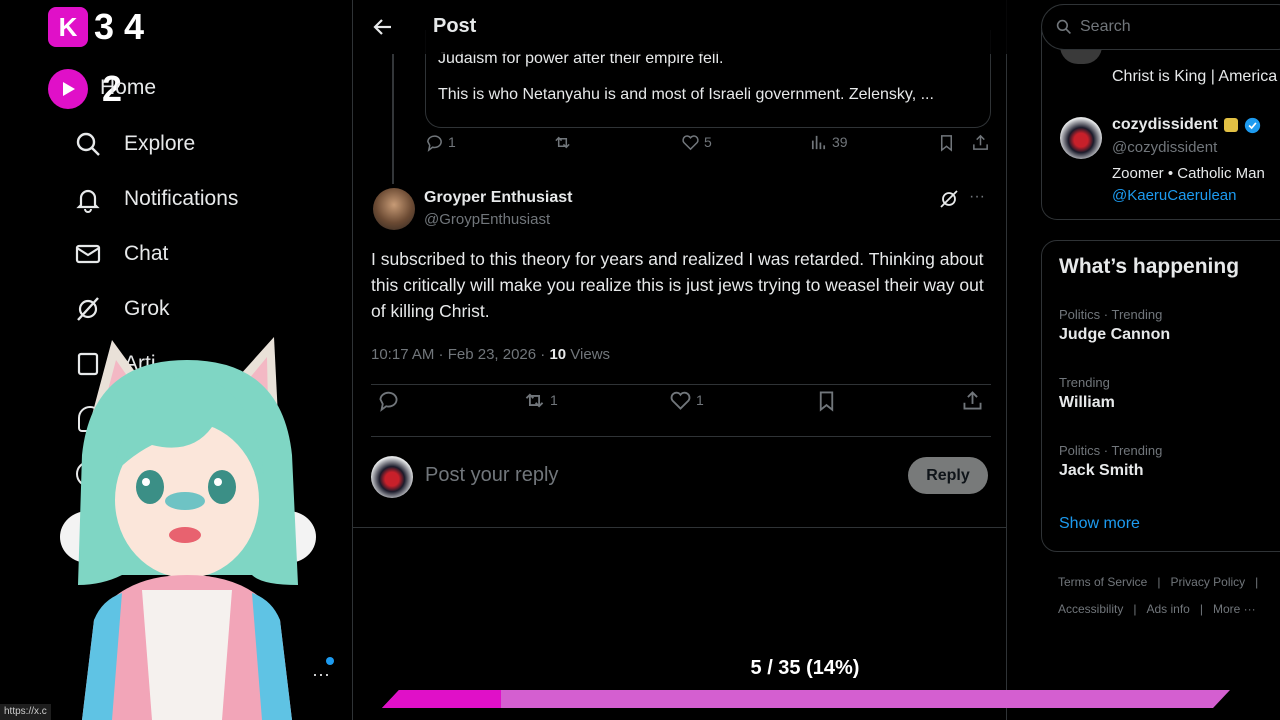 The height and width of the screenshot is (720, 1280). Describe the element at coordinates (160, 143) in the screenshot. I see `nav-explore-label: Explore` at that location.